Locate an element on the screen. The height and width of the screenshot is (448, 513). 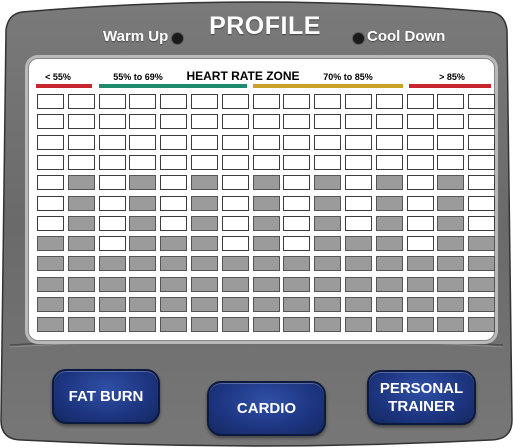
zone-label-70-85: 70% to 85% is located at coordinates (348, 77).